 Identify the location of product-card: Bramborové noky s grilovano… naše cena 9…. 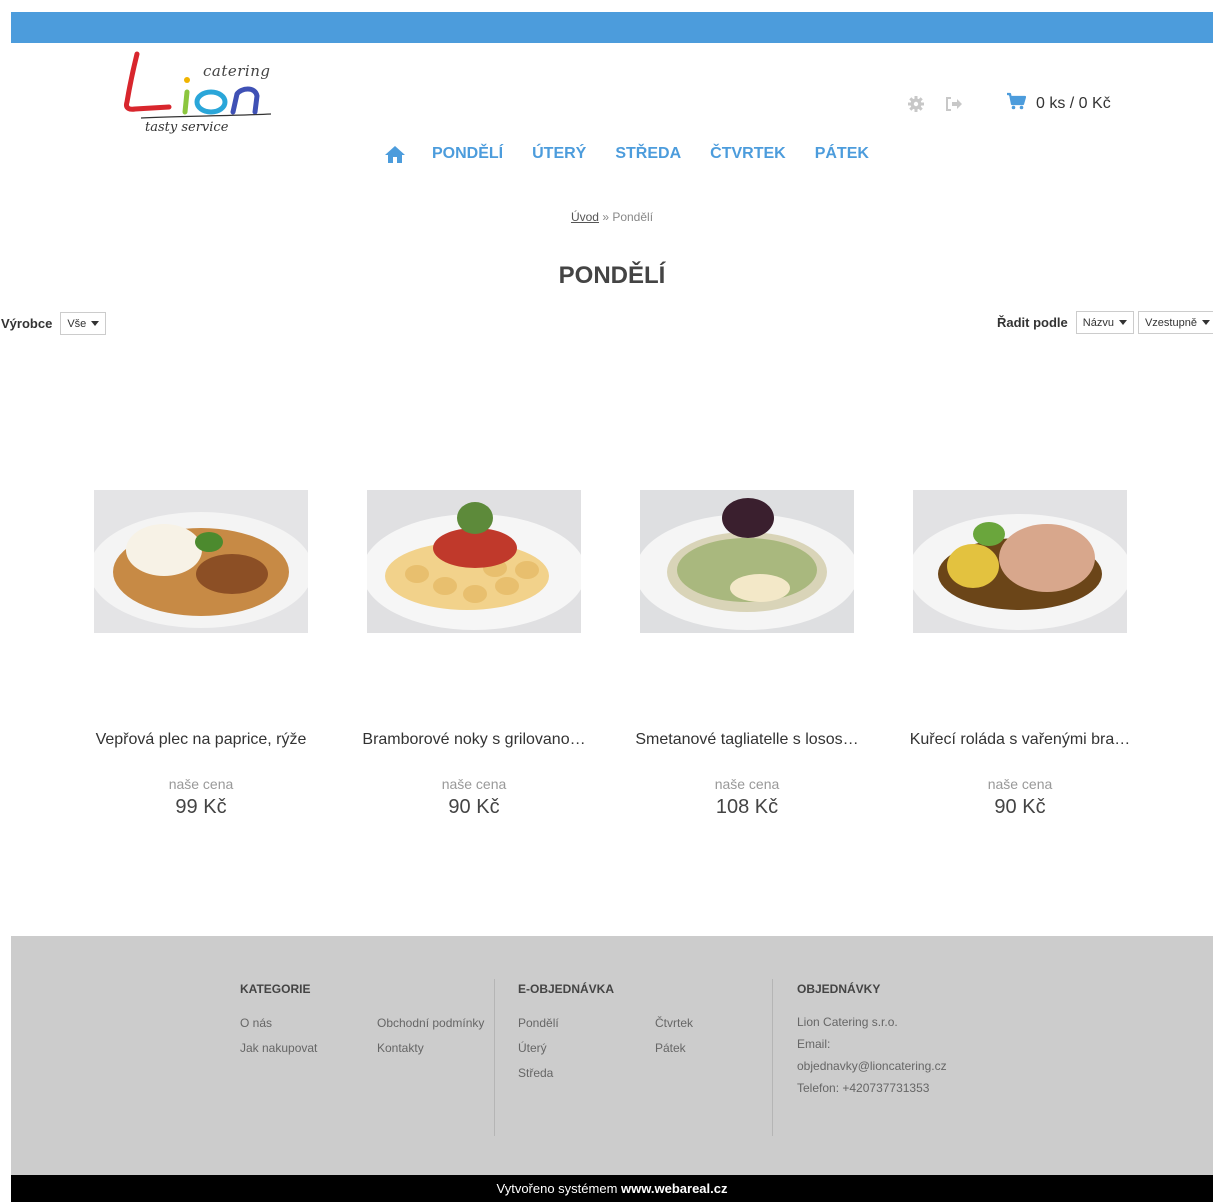
(474, 654).